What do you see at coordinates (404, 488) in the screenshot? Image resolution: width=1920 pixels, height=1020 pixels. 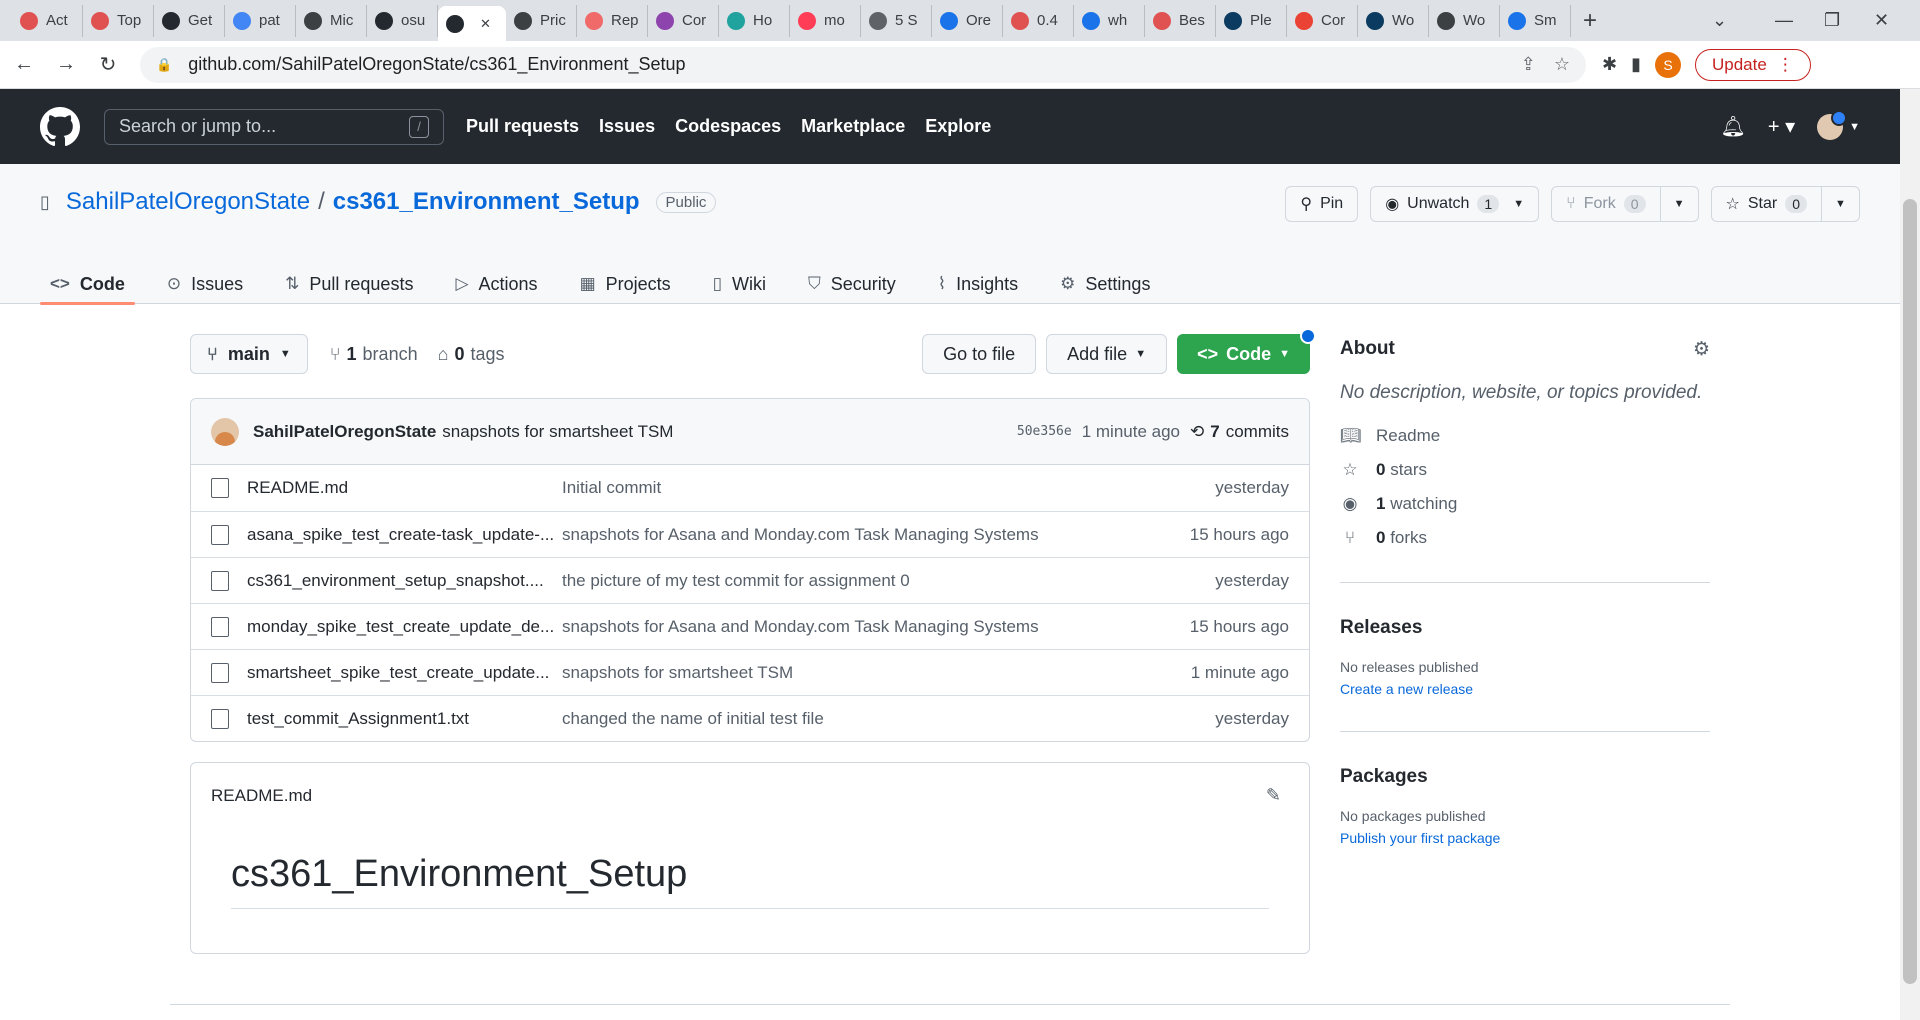 I see `file-name-link: README.md` at bounding box center [404, 488].